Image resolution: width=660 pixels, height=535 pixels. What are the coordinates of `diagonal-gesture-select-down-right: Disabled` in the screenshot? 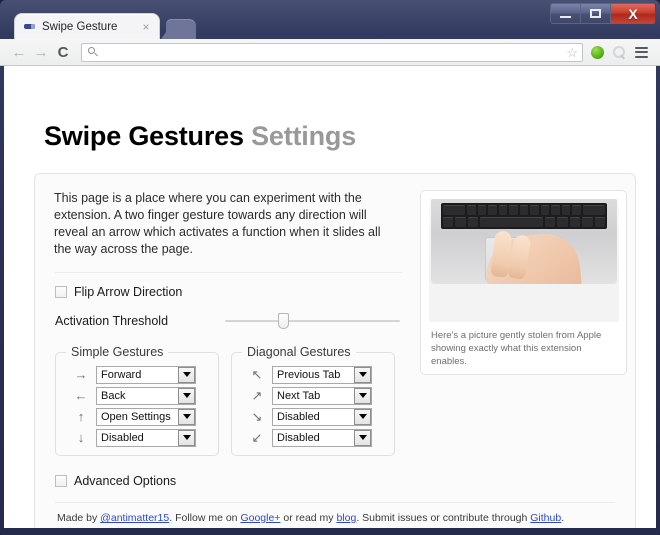 It's located at (322, 416).